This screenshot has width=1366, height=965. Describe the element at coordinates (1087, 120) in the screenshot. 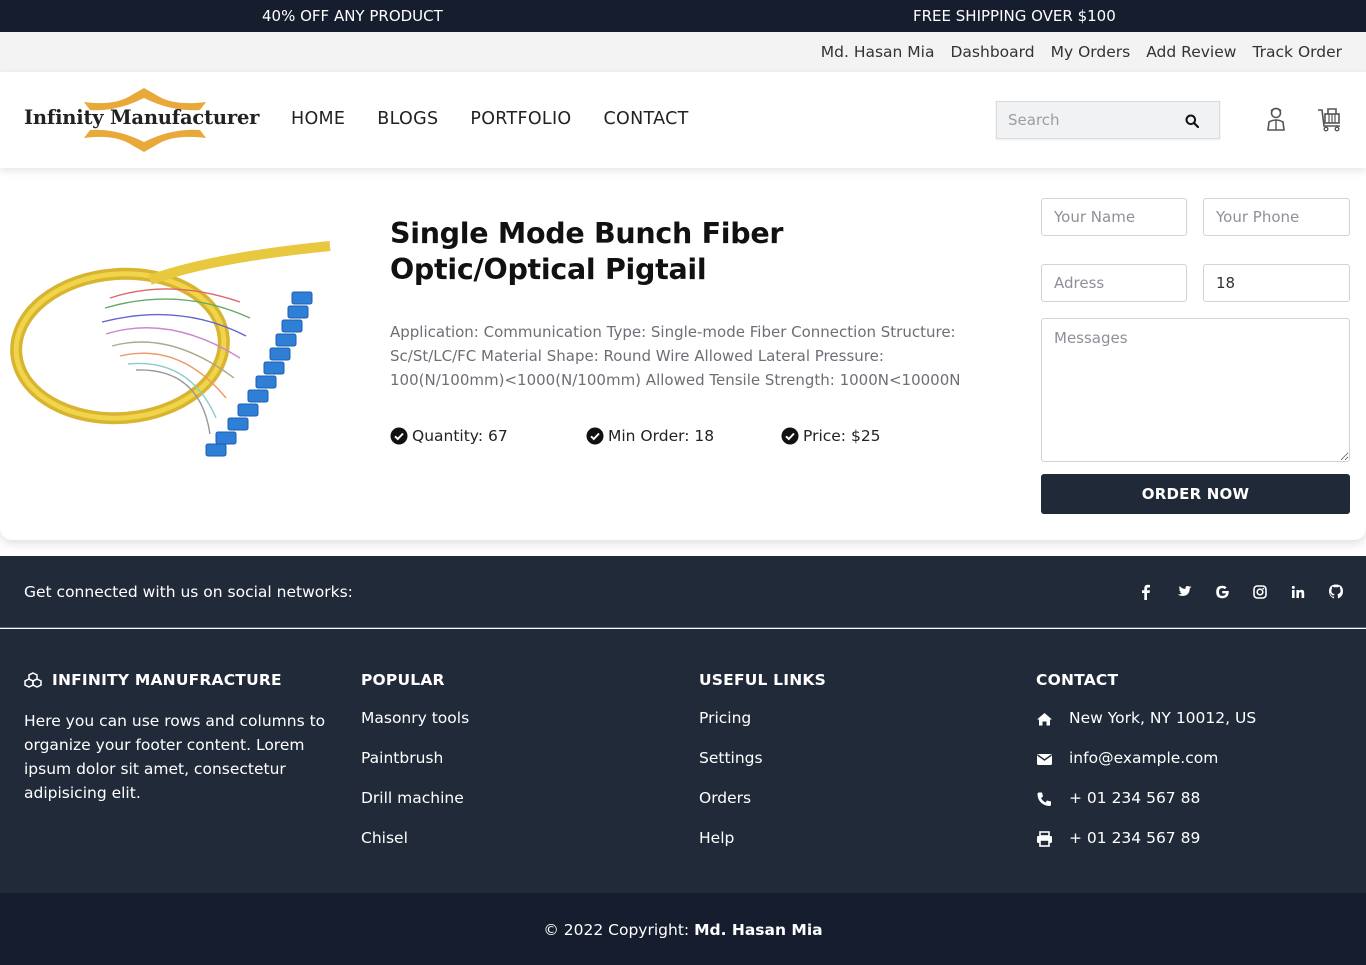

I see `search-input` at that location.